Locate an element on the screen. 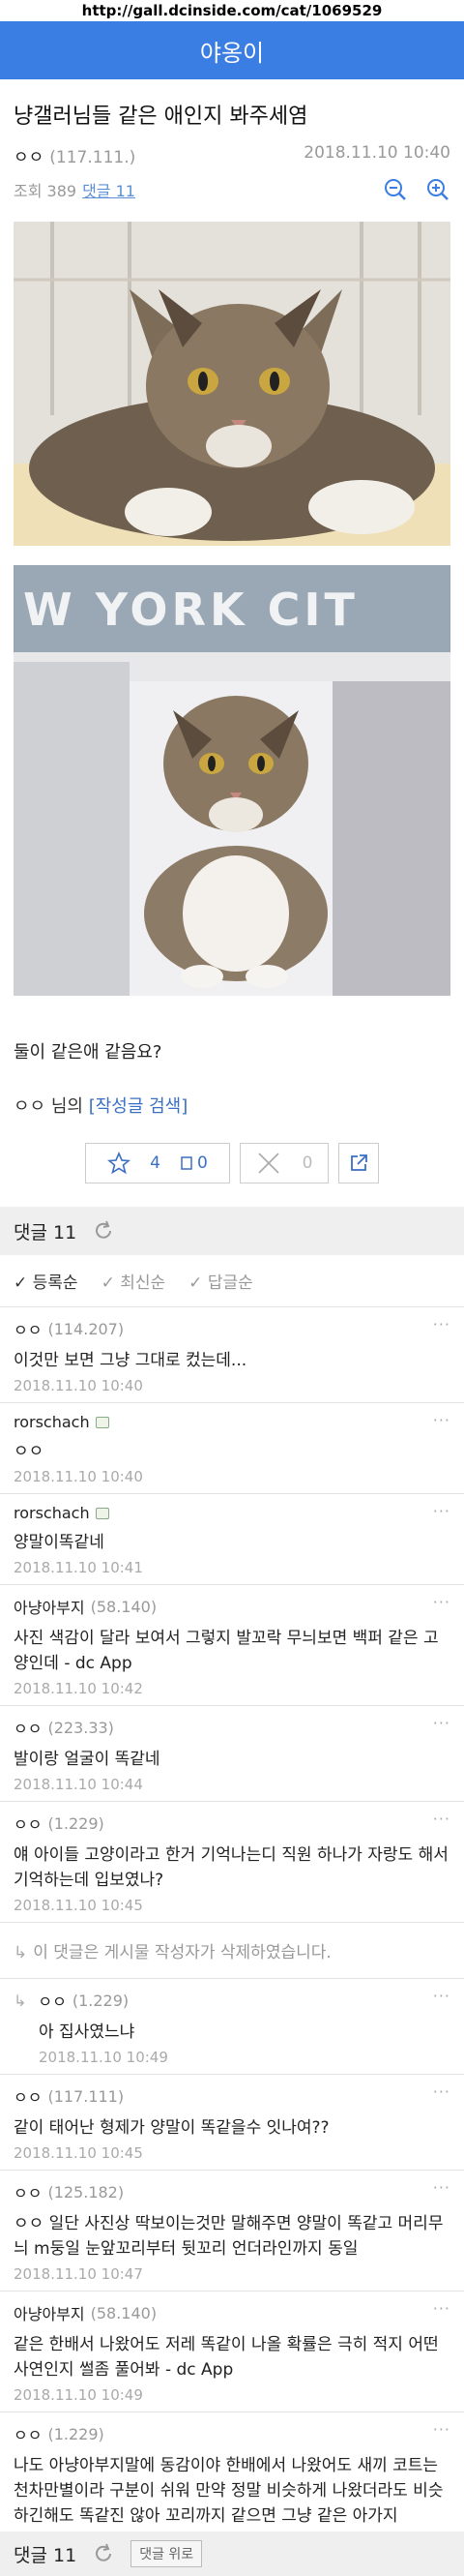 The image size is (464, 2576). address-bar: http://gall.dcinside.com/cat/1069529 is located at coordinates (232, 10).